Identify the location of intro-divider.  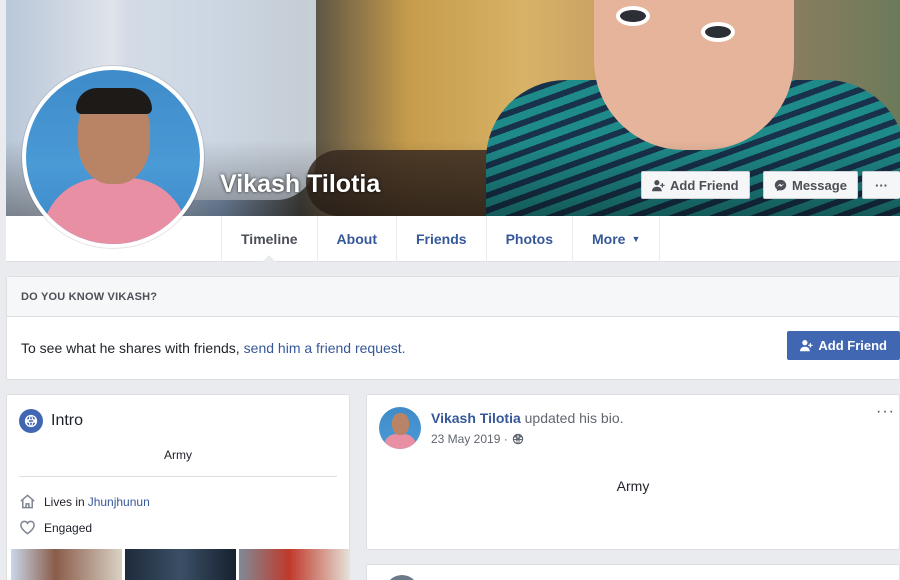
(178, 476).